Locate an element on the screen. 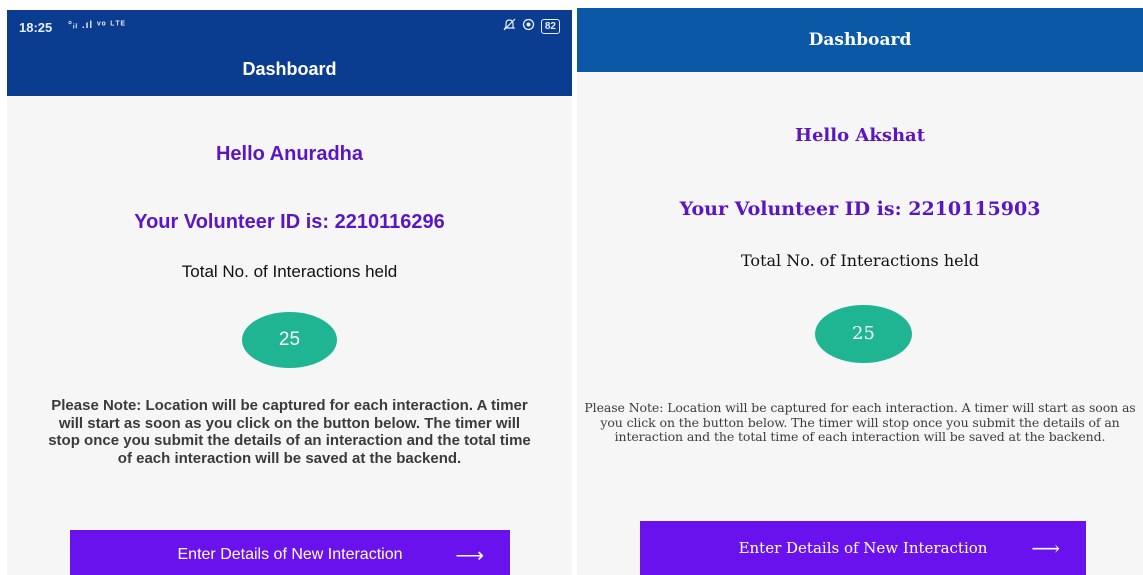  status-icons: 82 is located at coordinates (531, 26).